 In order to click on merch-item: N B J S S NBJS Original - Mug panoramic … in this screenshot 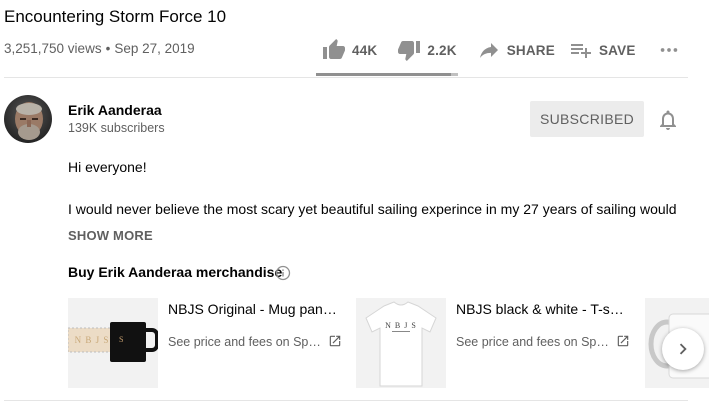, I will do `click(213, 343)`.